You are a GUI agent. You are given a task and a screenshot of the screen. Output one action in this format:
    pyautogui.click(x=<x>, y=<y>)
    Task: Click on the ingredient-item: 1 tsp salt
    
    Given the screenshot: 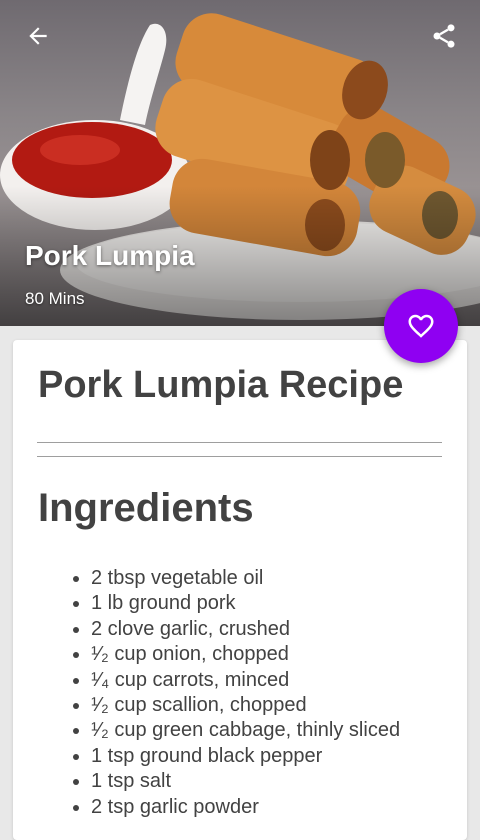 What is the action you would take?
    pyautogui.click(x=245, y=781)
    